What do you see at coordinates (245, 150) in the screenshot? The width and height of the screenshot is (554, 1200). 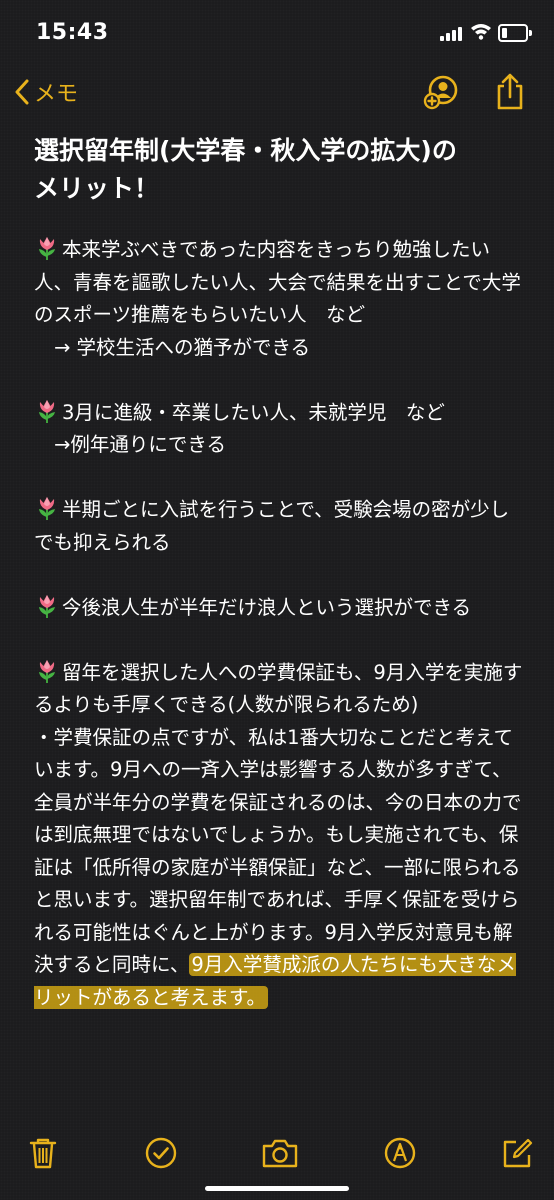 I see `note-title-line1: 選択留年制(大学春・秋入学の拡大)の` at bounding box center [245, 150].